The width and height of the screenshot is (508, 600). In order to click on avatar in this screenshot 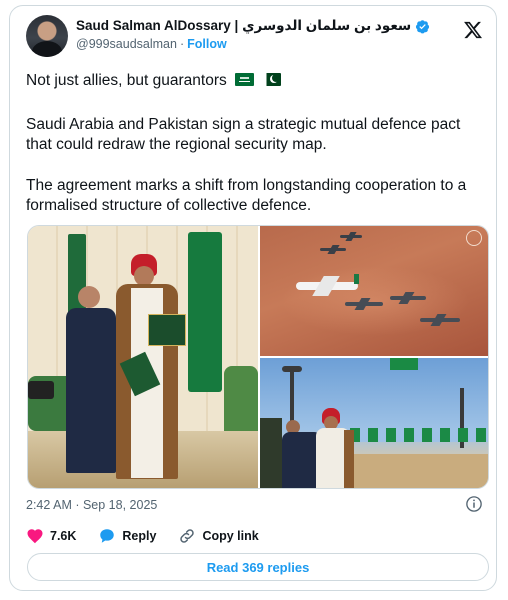, I will do `click(47, 36)`.